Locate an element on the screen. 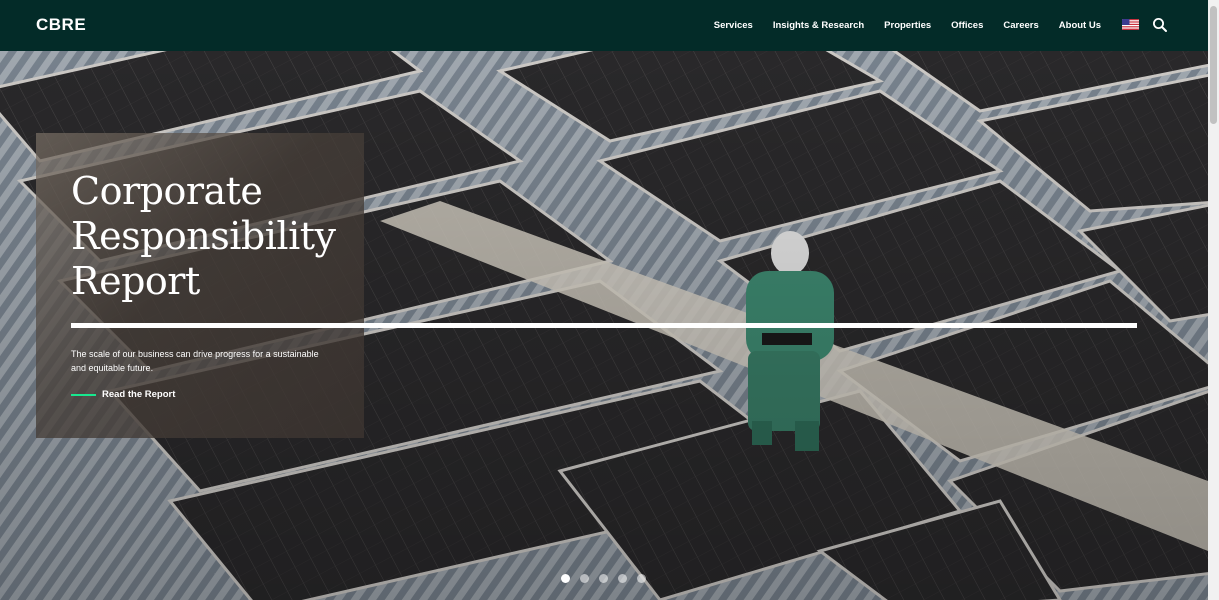 Image resolution: width=1219 pixels, height=600 pixels. read-report-label: Read the Report is located at coordinates (139, 394).